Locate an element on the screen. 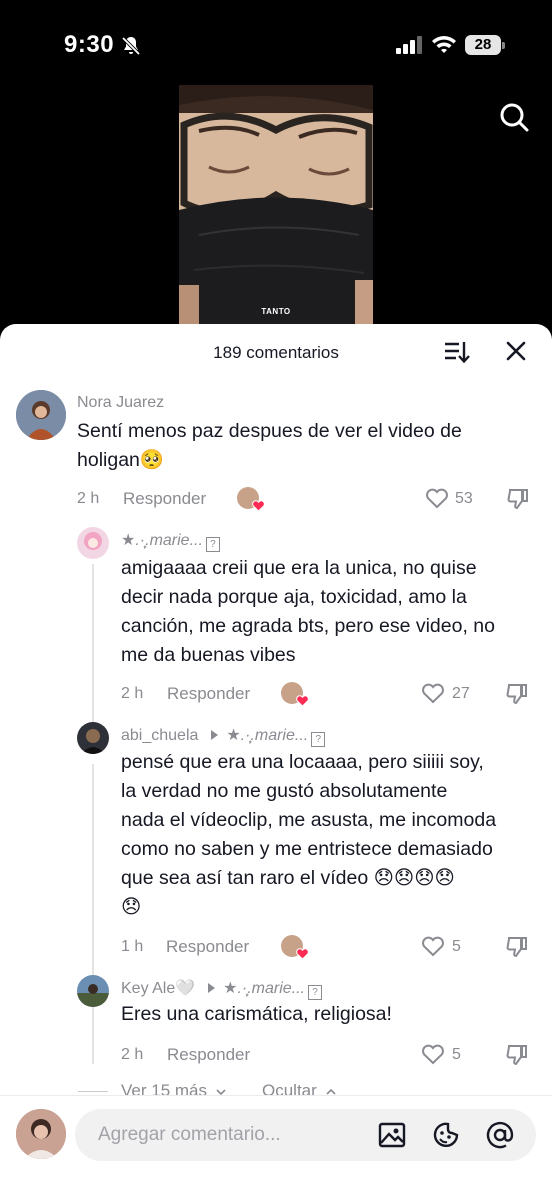 Image resolution: width=552 pixels, height=1200 pixels. video-preview: TANTO is located at coordinates (276, 205).